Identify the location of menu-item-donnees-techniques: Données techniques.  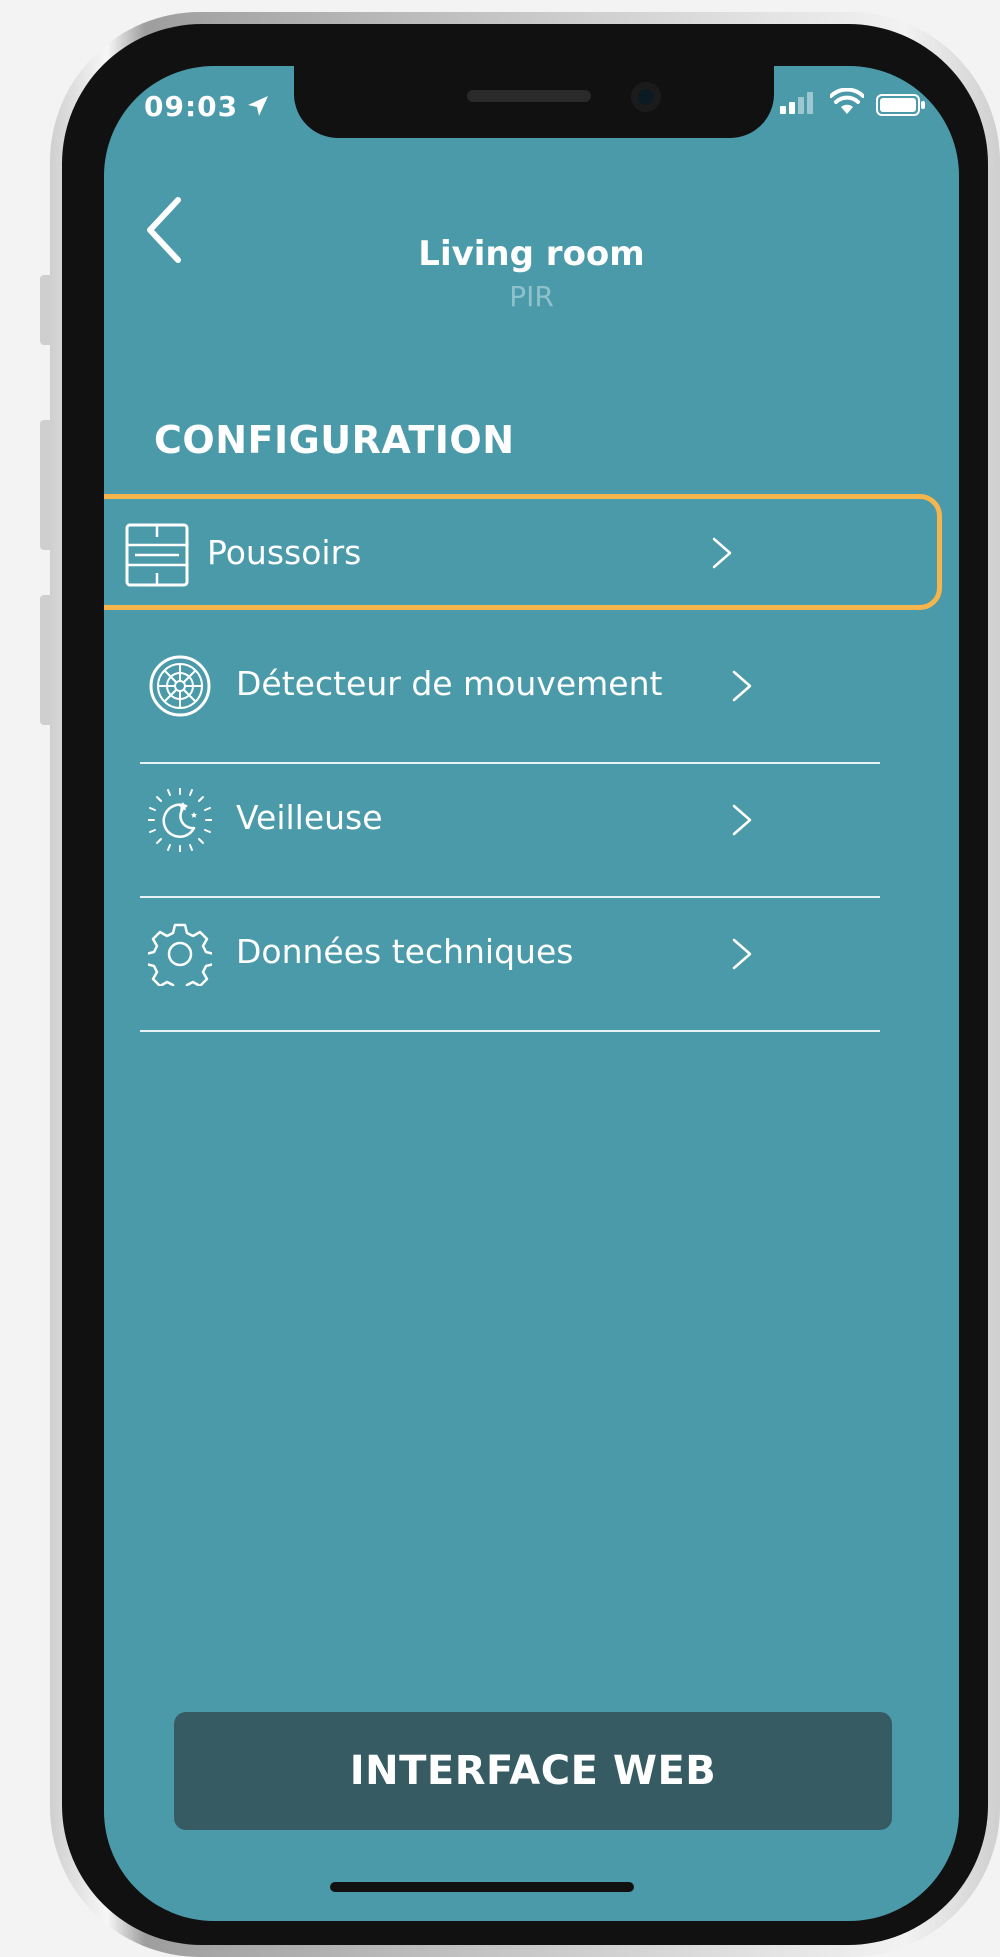
(529, 952).